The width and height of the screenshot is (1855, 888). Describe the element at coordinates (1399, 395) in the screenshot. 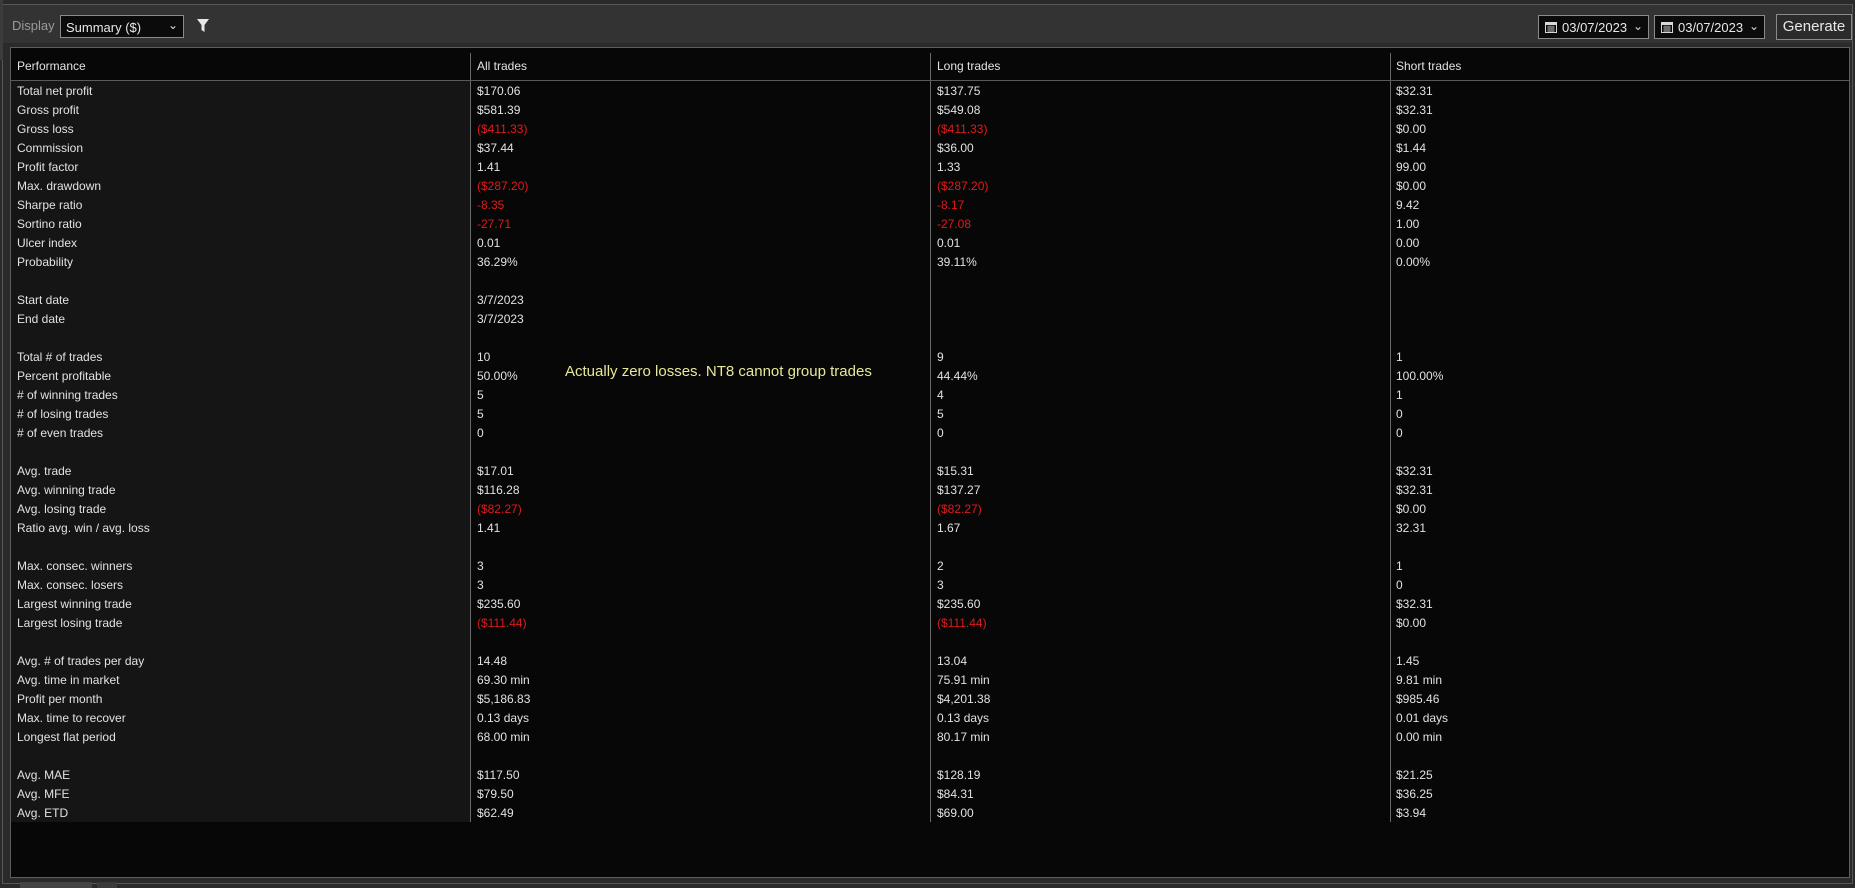

I see `cell-short-trades: 1` at that location.